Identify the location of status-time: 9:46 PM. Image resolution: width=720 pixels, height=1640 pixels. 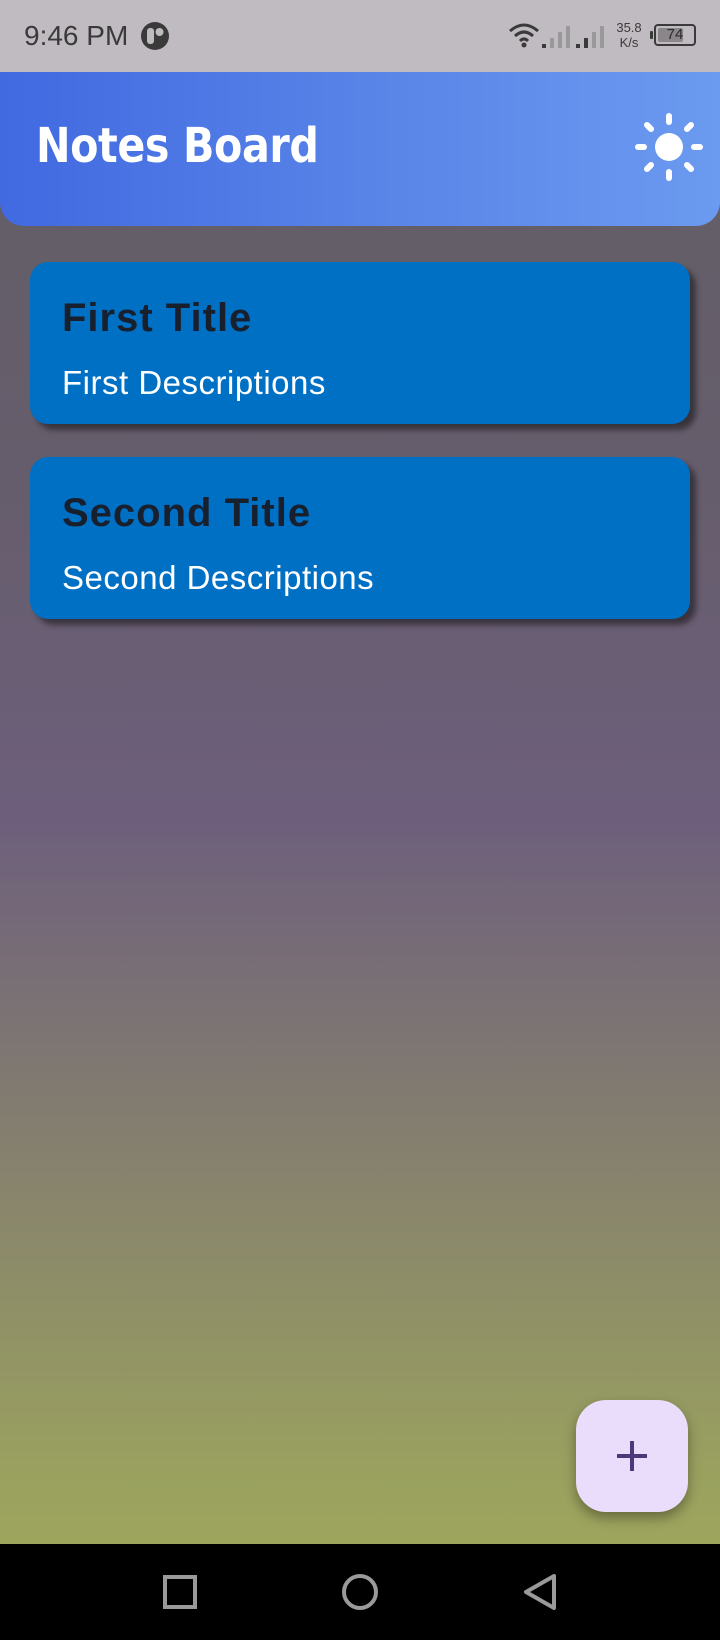
(76, 35).